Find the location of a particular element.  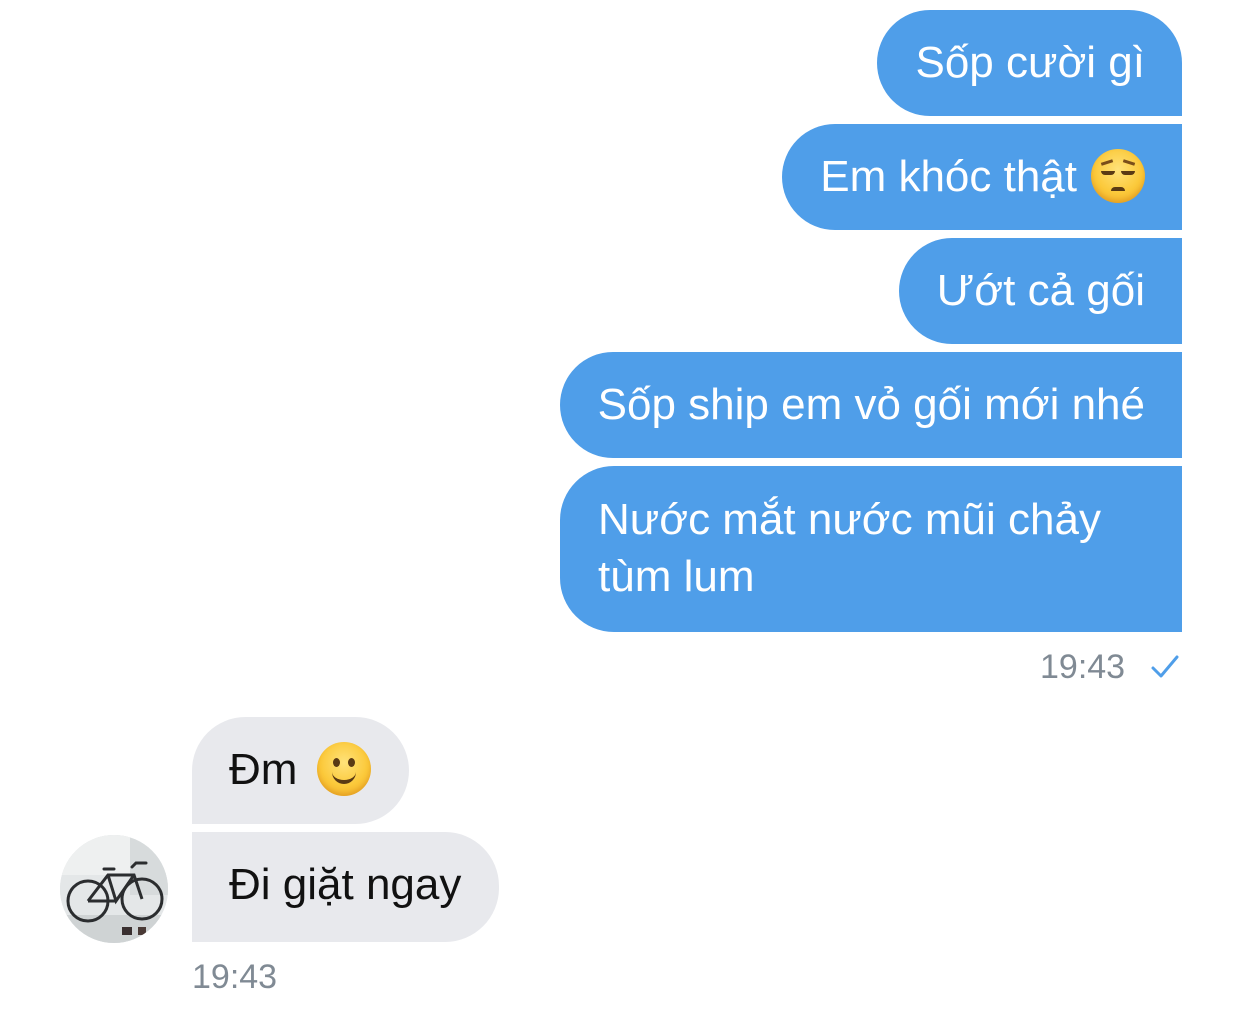

outgoing-timestamp: 19:43 is located at coordinates (1083, 667).